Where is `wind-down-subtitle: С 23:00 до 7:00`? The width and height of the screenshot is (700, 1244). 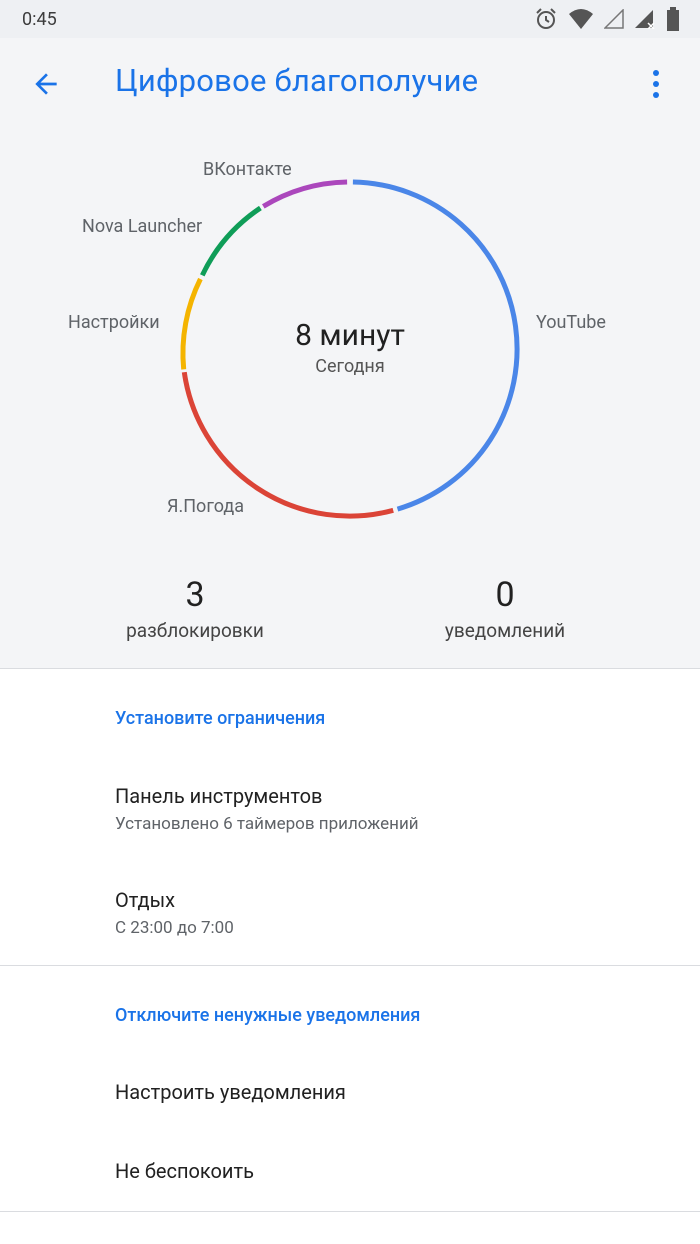 wind-down-subtitle: С 23:00 до 7:00 is located at coordinates (174, 928).